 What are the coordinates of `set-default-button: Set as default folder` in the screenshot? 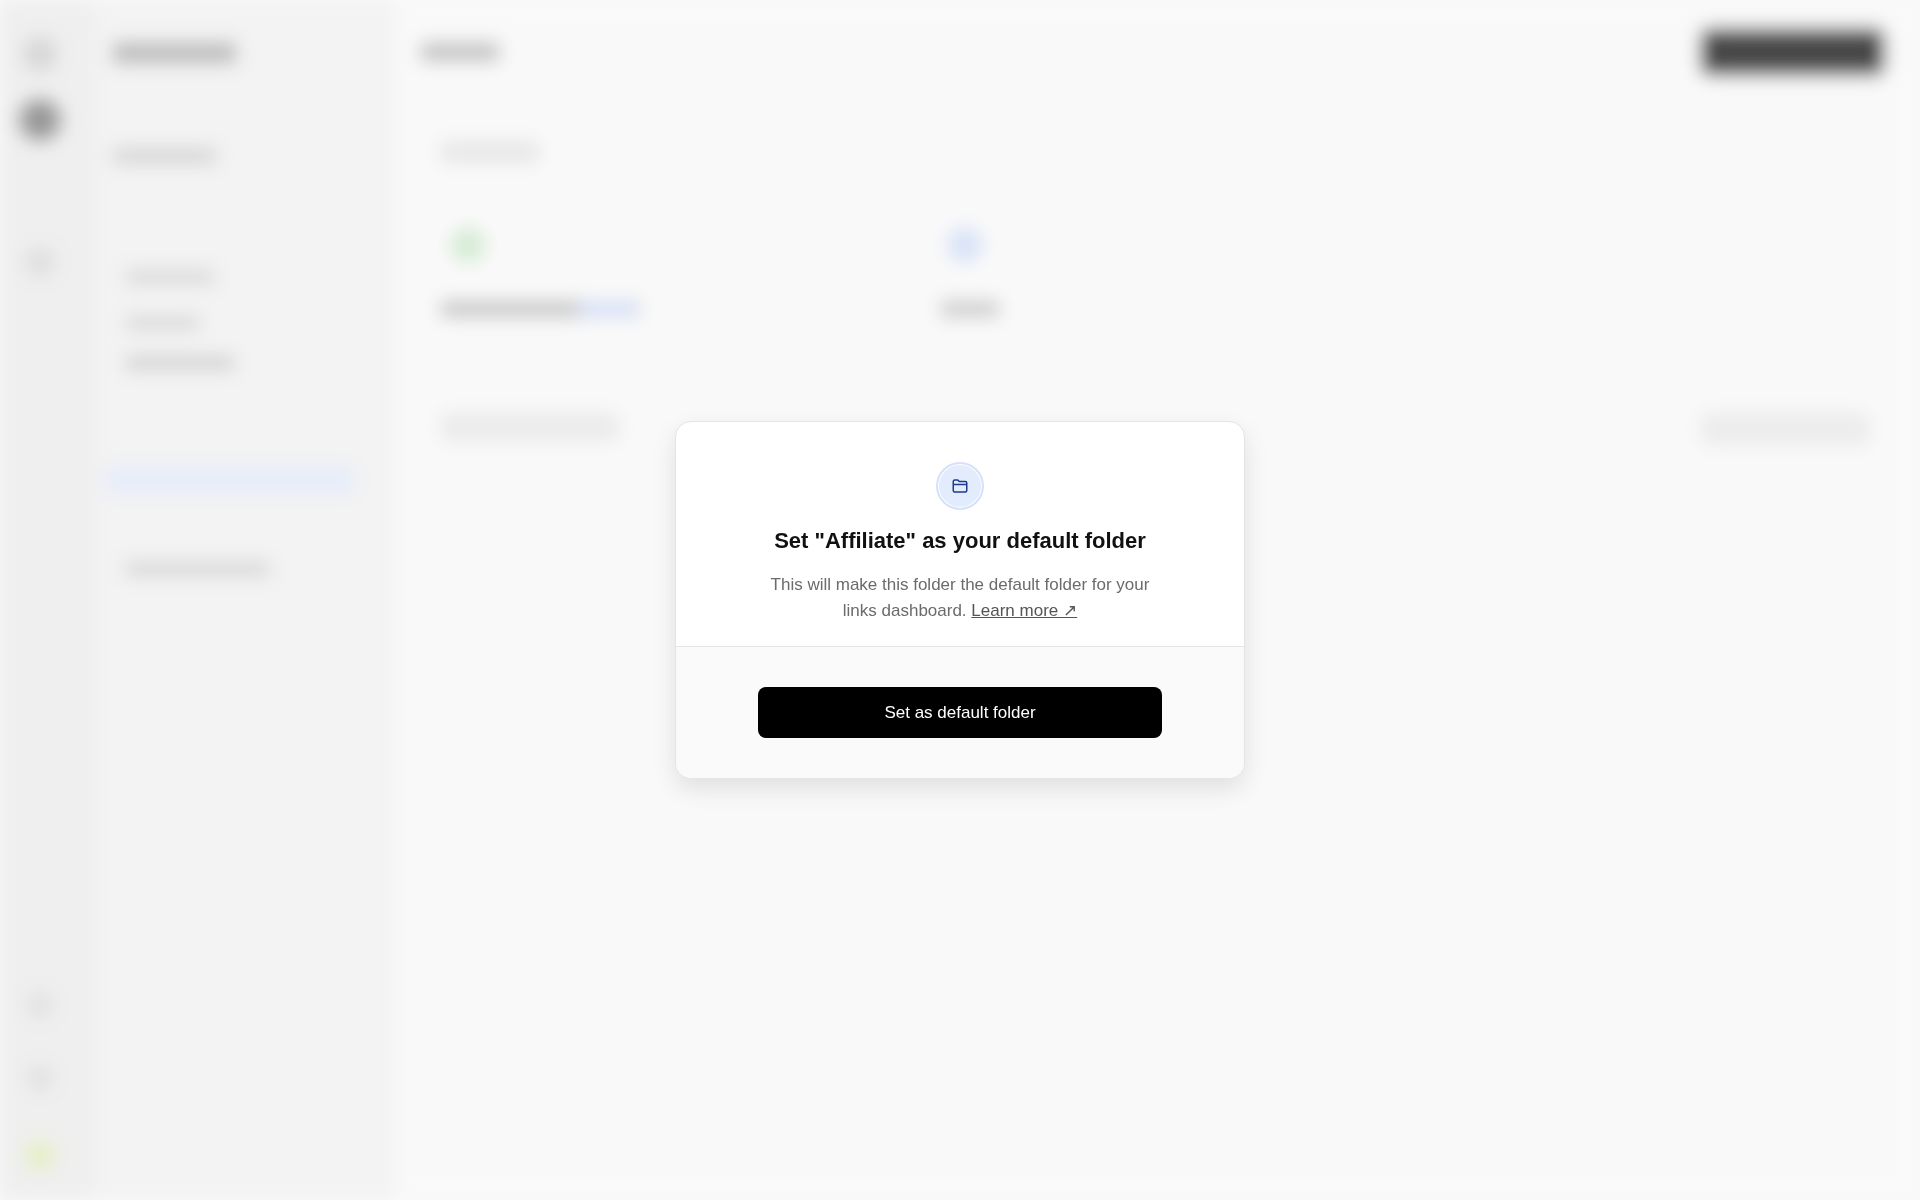 It's located at (960, 712).